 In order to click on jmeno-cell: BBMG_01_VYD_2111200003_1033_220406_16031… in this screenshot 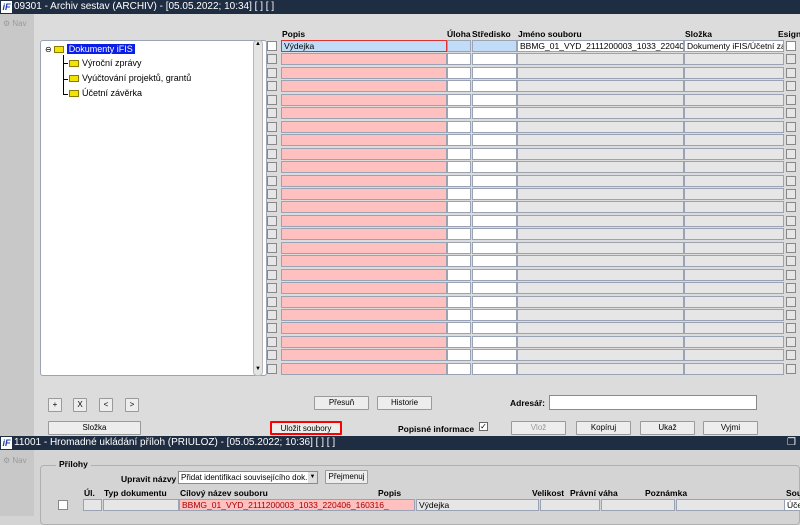, I will do `click(600, 46)`.